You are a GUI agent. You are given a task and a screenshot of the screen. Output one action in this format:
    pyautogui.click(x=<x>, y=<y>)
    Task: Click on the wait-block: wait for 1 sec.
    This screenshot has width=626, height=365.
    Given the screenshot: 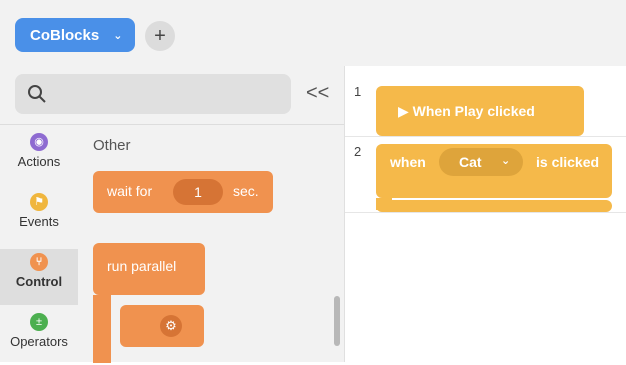 What is the action you would take?
    pyautogui.click(x=183, y=192)
    